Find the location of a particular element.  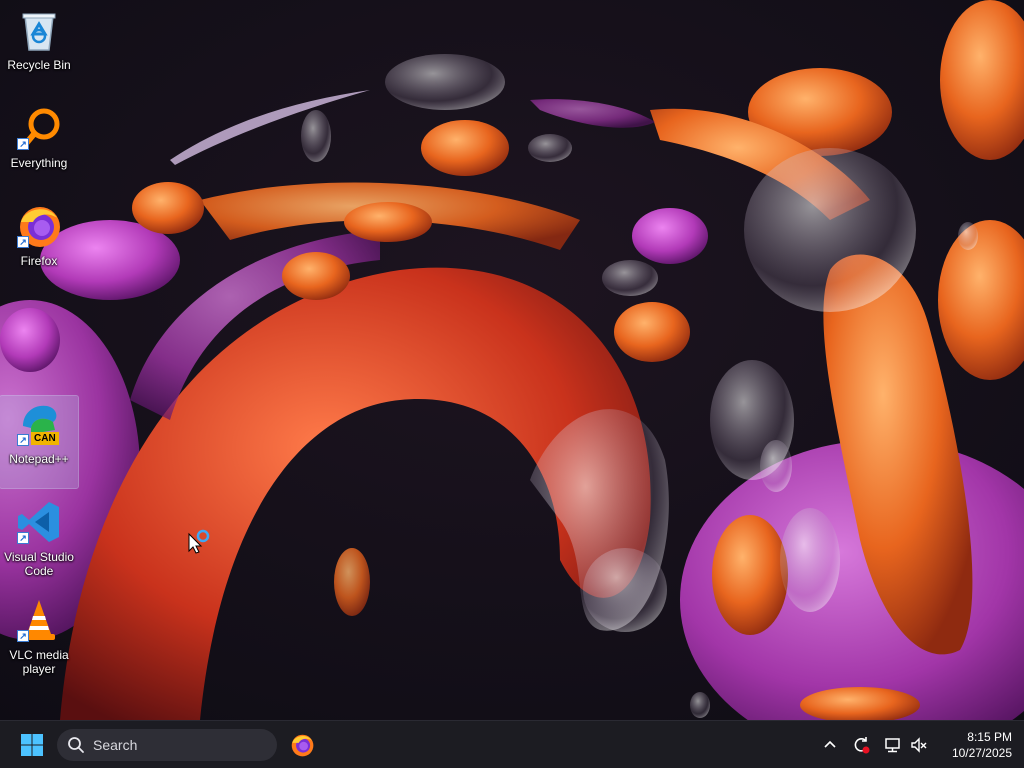

desktop-icon-label: Recycle Bin is located at coordinates (39, 65).